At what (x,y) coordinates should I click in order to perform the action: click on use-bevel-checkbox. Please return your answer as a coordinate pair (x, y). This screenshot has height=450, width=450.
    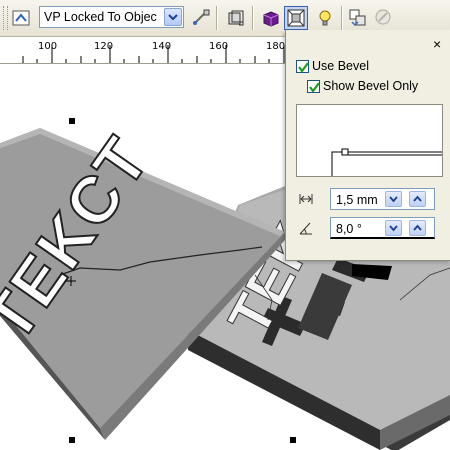
    Looking at the image, I should click on (302, 66).